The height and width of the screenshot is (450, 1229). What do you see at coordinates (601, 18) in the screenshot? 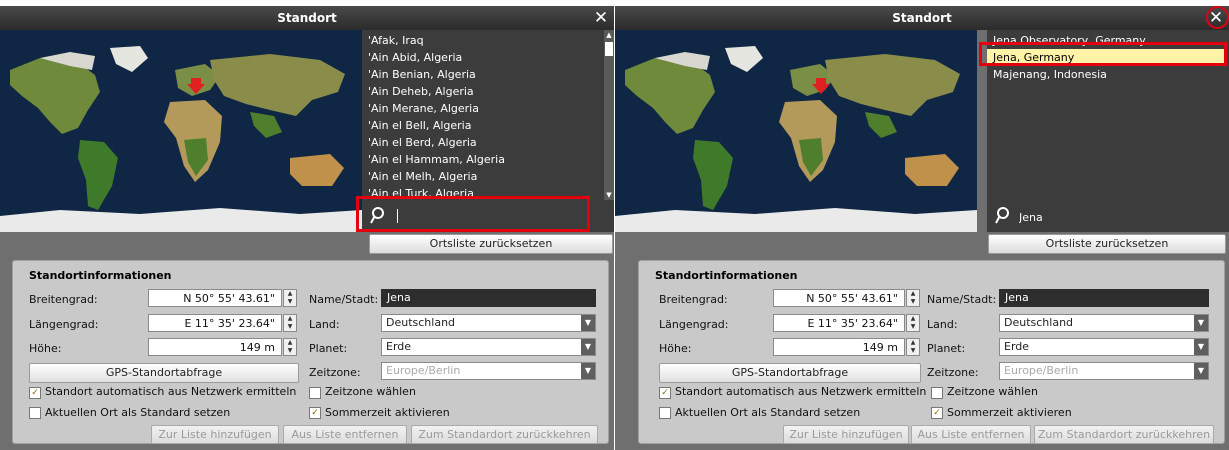
I see `close-icon: ✕` at bounding box center [601, 18].